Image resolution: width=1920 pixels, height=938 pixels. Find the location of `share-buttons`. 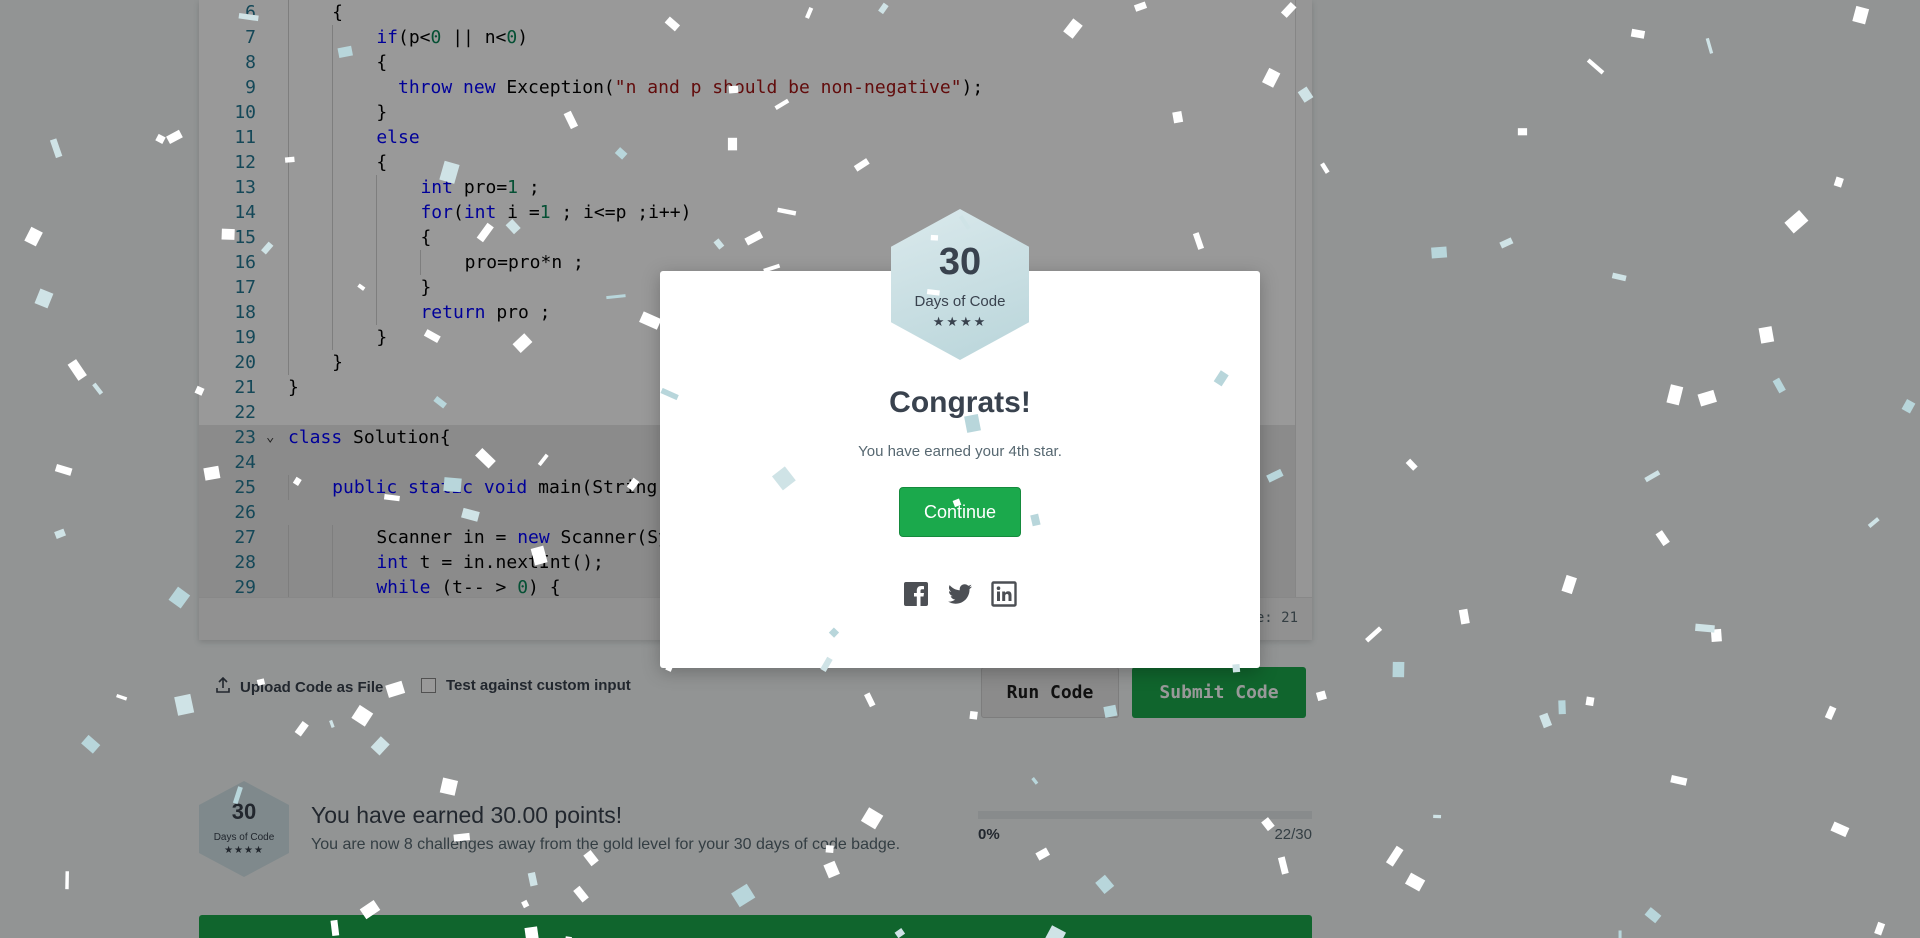

share-buttons is located at coordinates (960, 594).